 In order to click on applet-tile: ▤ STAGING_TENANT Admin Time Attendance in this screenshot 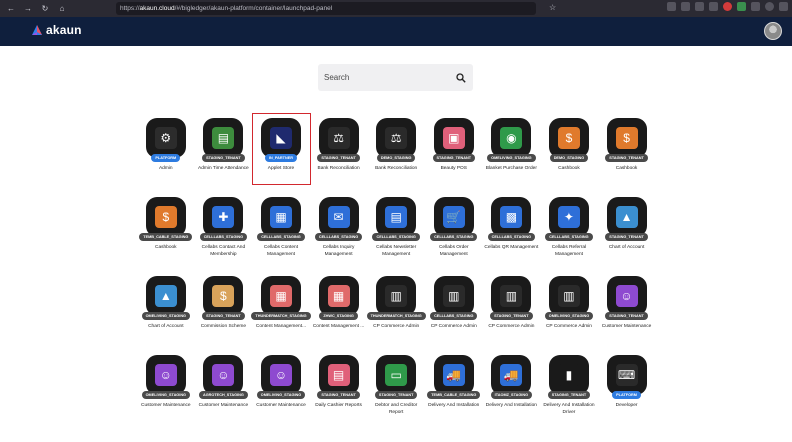, I will do `click(224, 153)`.